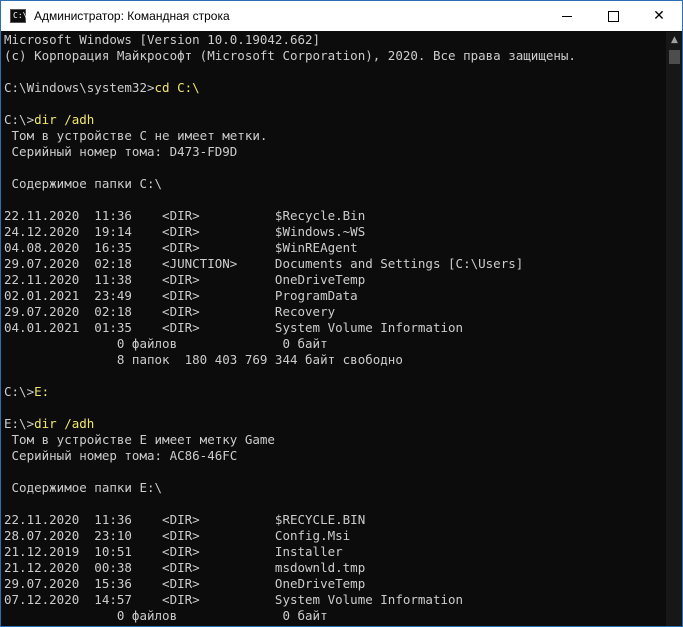 Image resolution: width=683 pixels, height=627 pixels. Describe the element at coordinates (42, 391) in the screenshot. I see `typed-command: E:` at that location.